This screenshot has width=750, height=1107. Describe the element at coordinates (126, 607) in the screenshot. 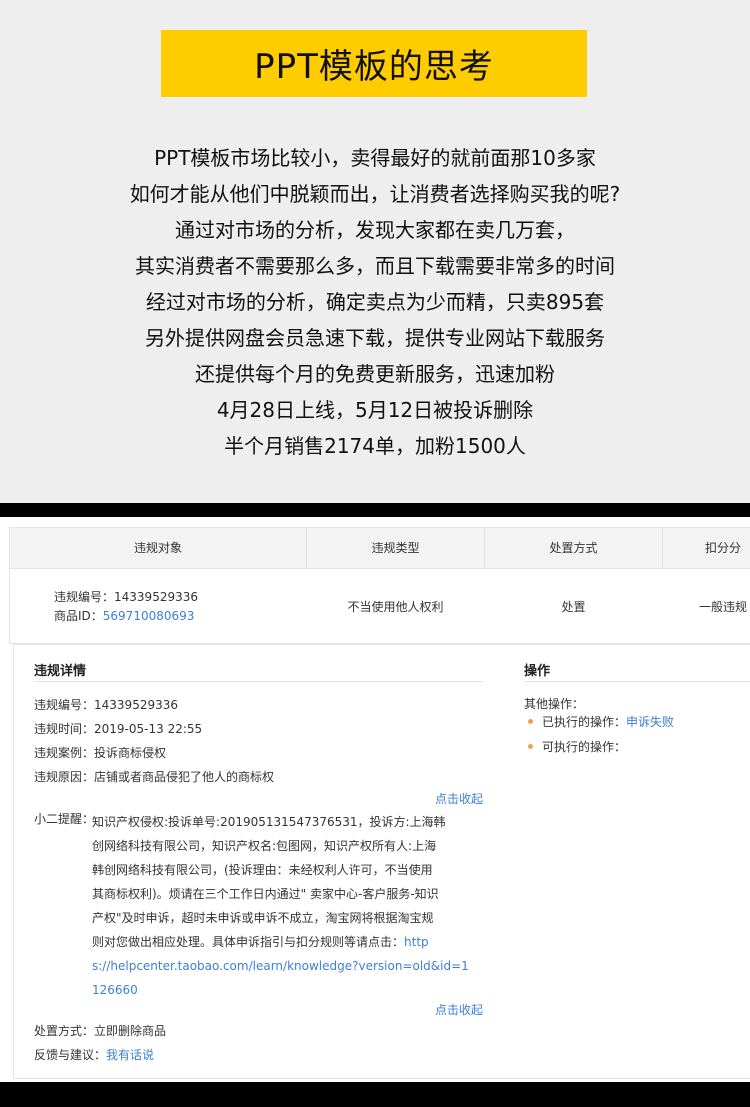

I see `table-row-target: 违规编号：14339529336 商品ID：569710080693` at that location.